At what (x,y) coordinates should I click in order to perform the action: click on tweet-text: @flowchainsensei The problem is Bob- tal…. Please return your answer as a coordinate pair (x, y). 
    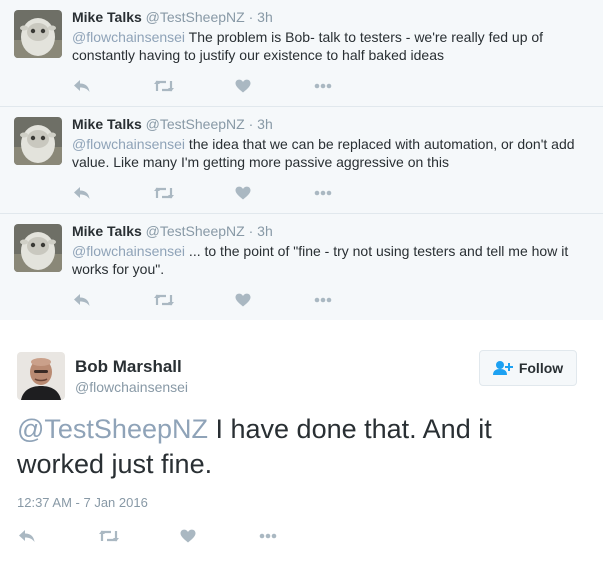
    Looking at the image, I should click on (329, 46).